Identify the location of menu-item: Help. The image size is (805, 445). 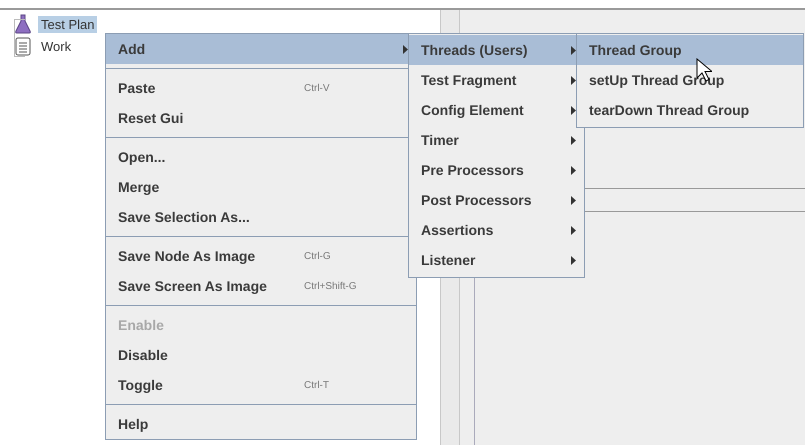
(261, 424).